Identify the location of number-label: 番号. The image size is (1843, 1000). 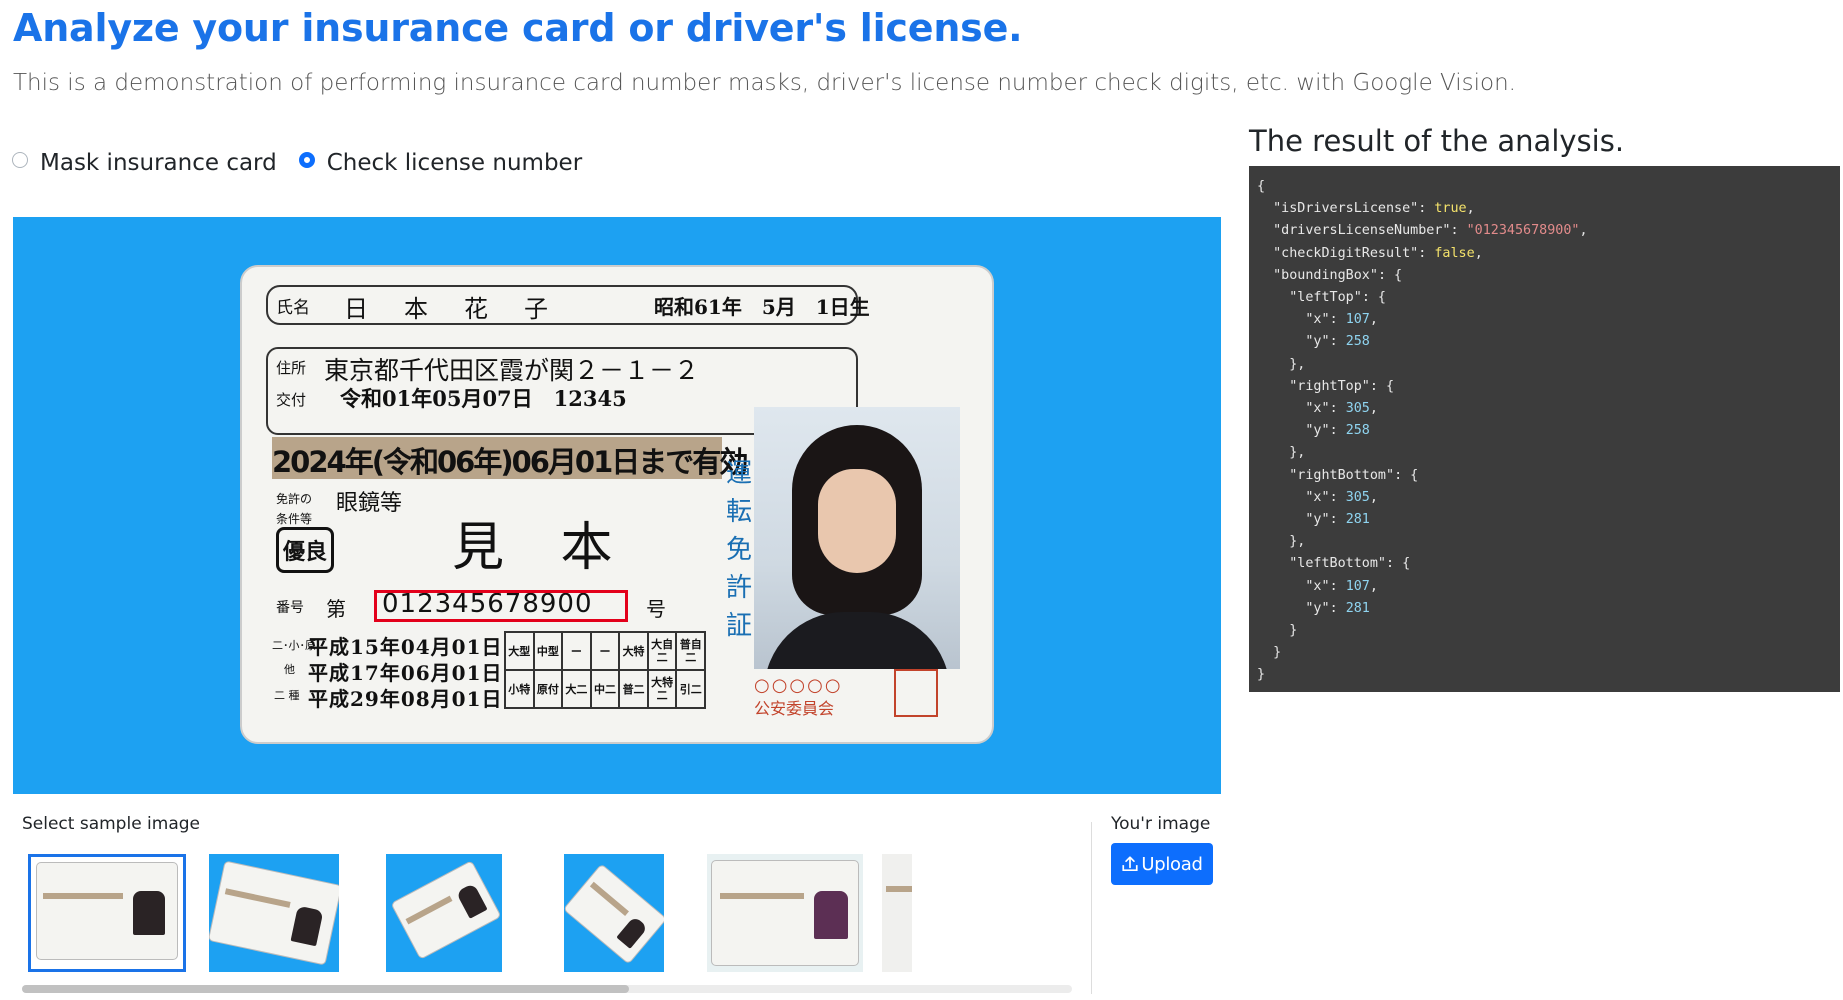
(290, 608).